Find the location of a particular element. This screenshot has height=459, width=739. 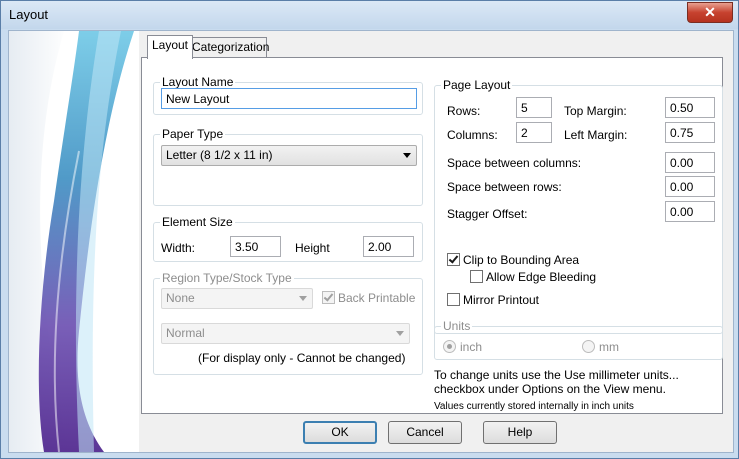

height-label: Height is located at coordinates (312, 248).